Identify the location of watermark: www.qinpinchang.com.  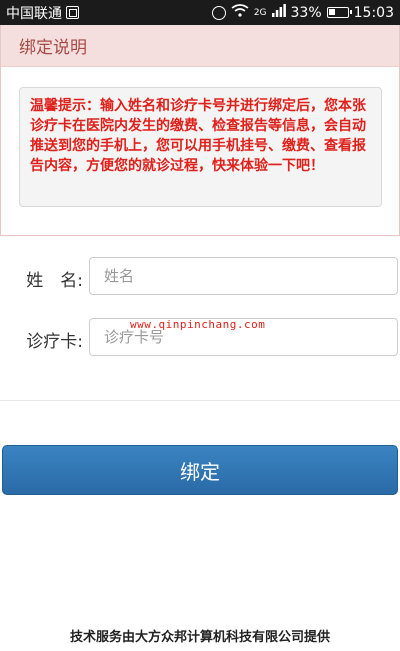
(198, 324).